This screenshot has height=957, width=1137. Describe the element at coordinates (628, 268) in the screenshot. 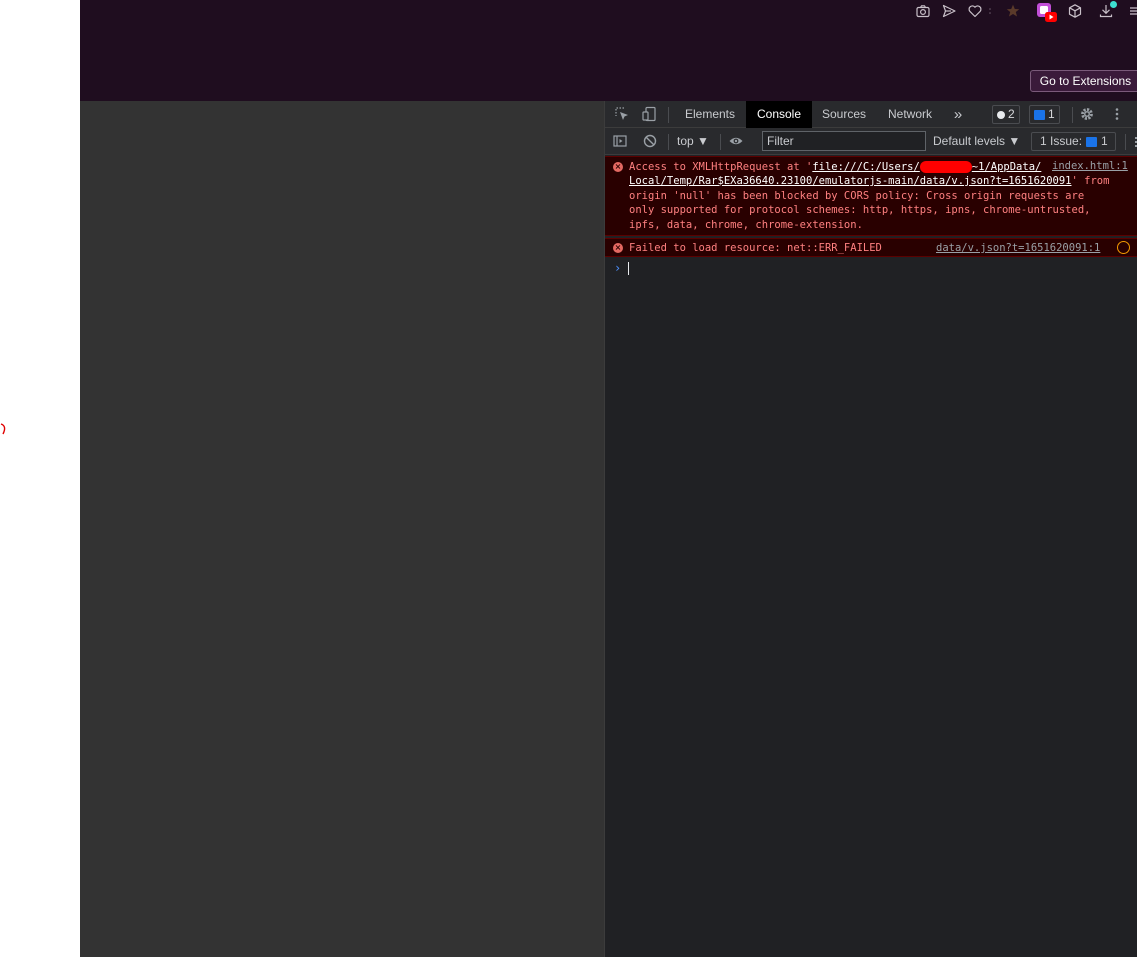

I see `text-caret` at that location.